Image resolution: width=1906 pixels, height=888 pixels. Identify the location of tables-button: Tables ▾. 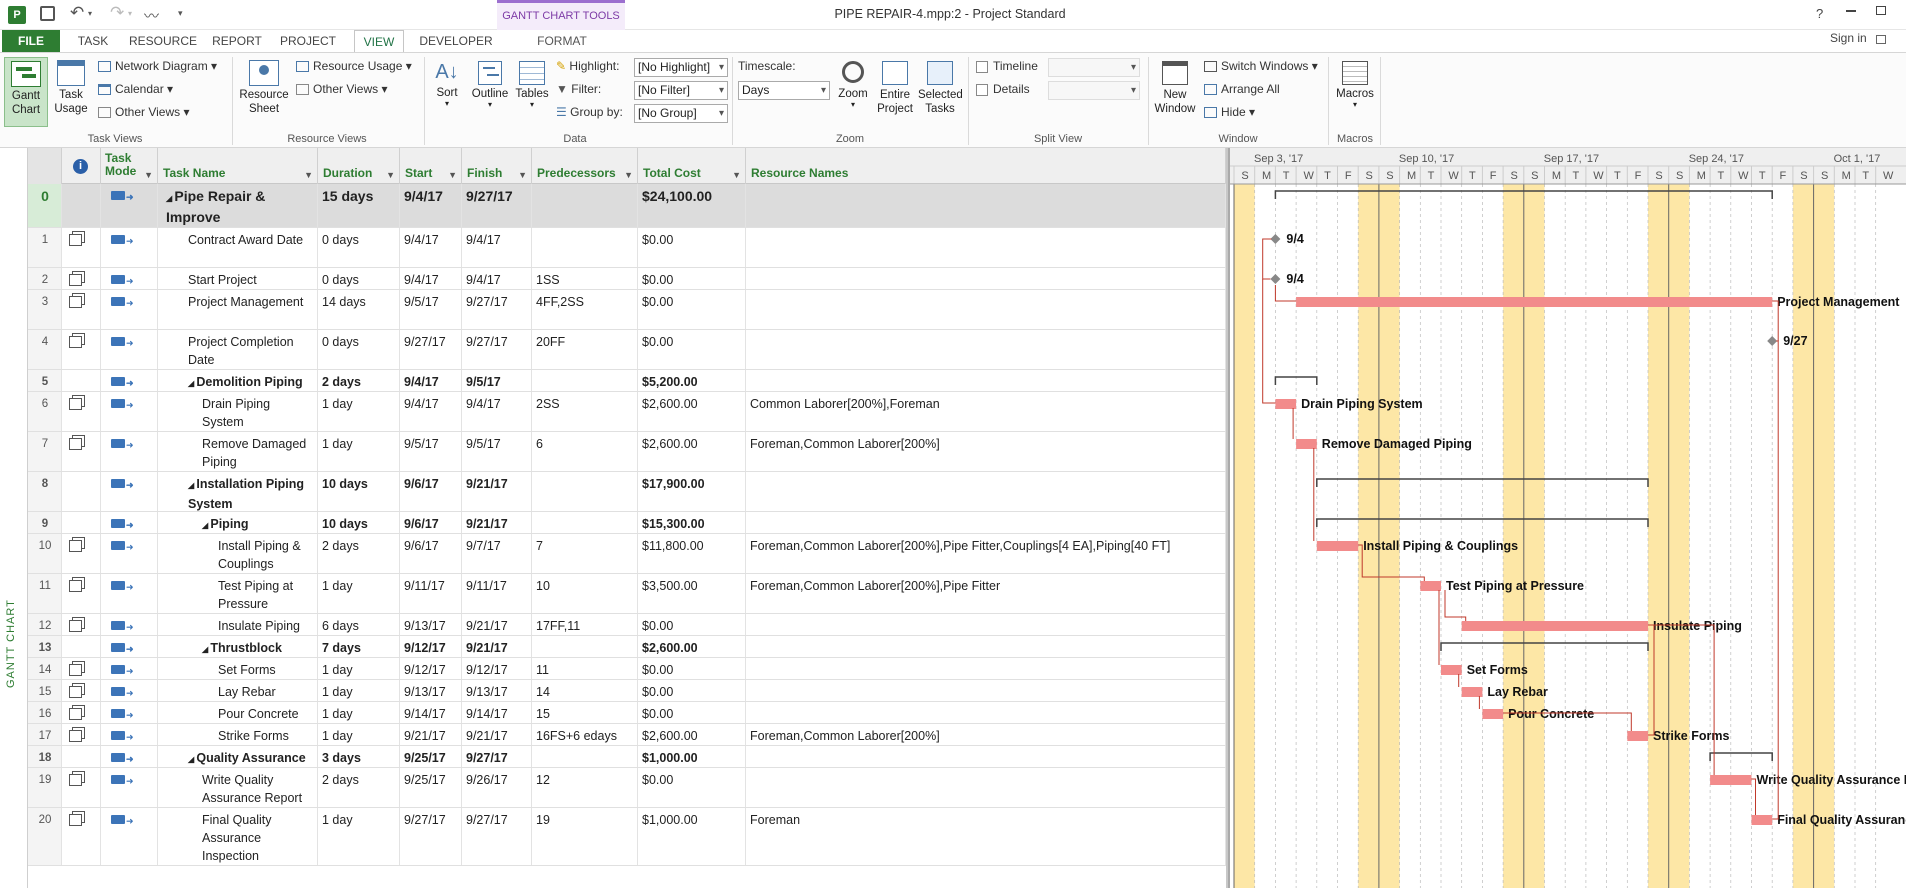
(532, 92).